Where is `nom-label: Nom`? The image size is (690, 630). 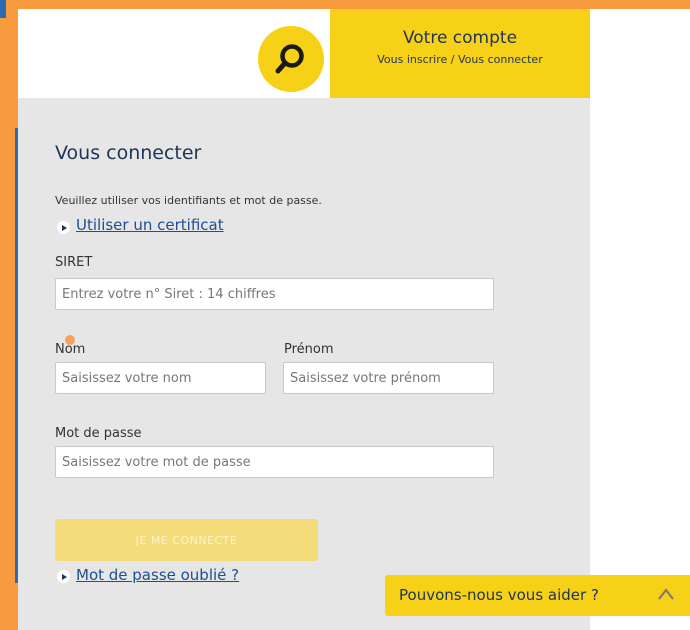
nom-label: Nom is located at coordinates (70, 349).